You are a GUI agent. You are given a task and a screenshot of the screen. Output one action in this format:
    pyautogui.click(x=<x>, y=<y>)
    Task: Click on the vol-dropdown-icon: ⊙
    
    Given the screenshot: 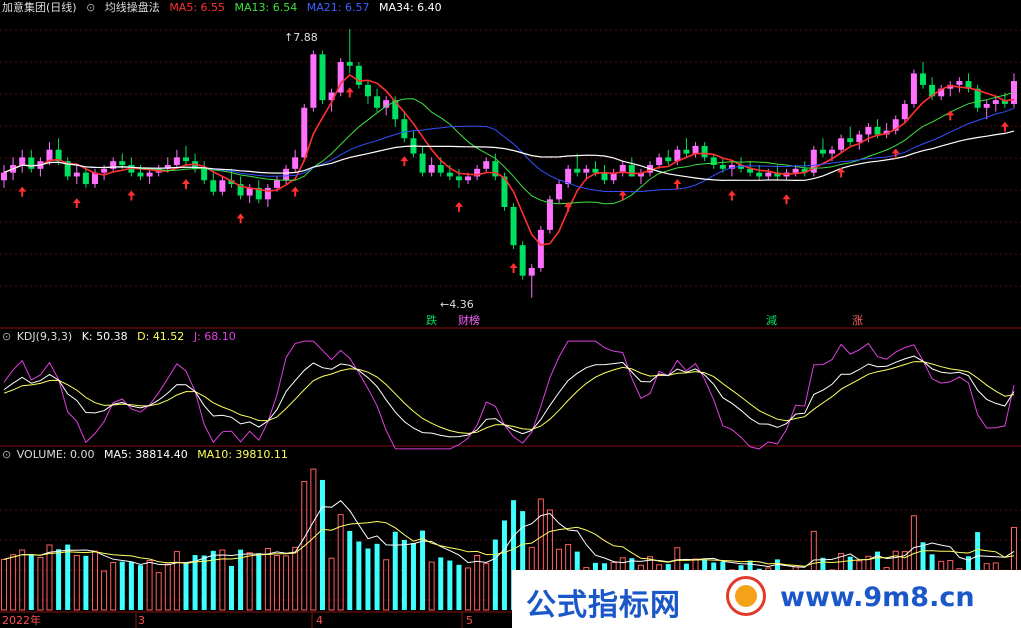 What is the action you would take?
    pyautogui.click(x=6, y=454)
    